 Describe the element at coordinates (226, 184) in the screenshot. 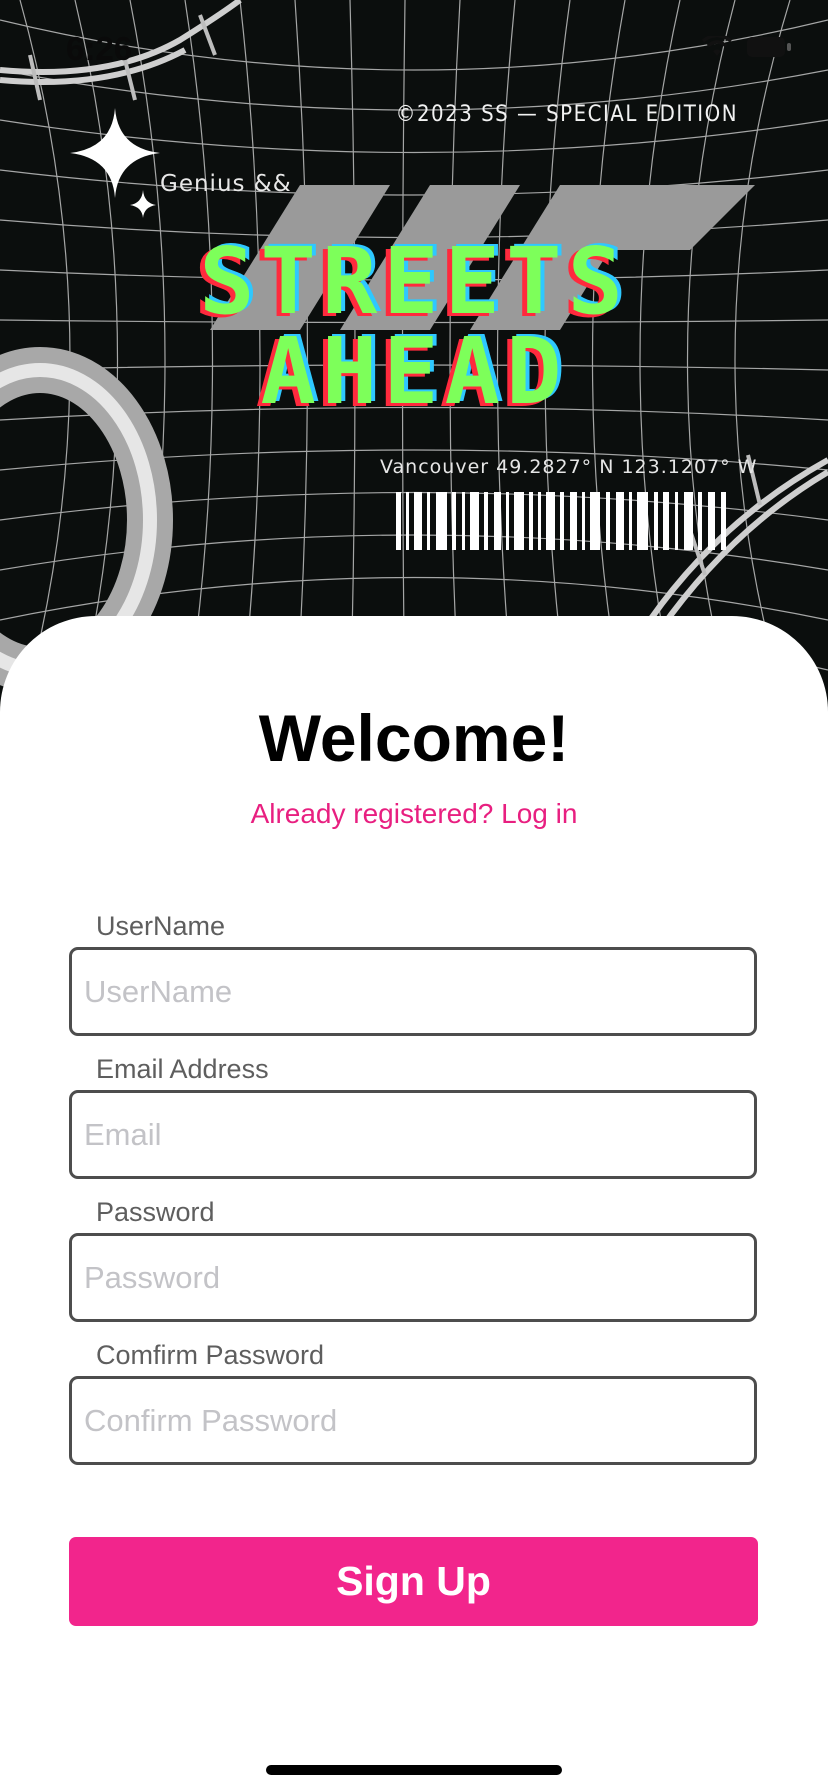

I see `tagline-text: Genius &&` at that location.